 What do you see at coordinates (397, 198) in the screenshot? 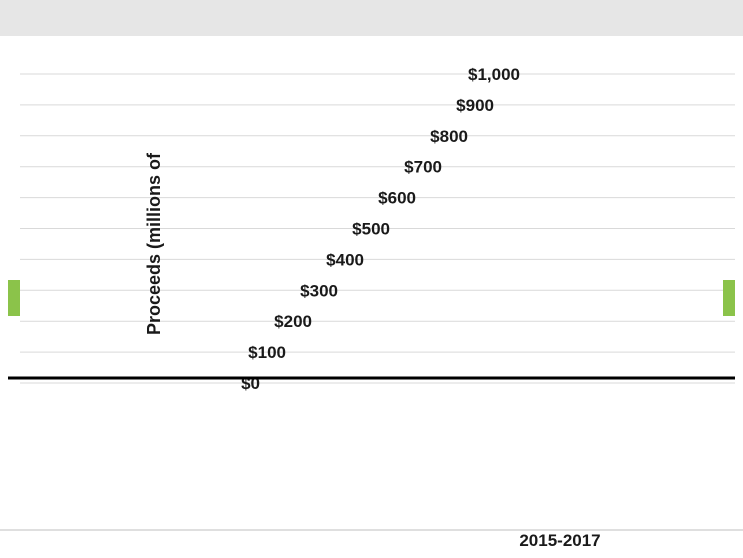
I see `y-tick-label: $600` at bounding box center [397, 198].